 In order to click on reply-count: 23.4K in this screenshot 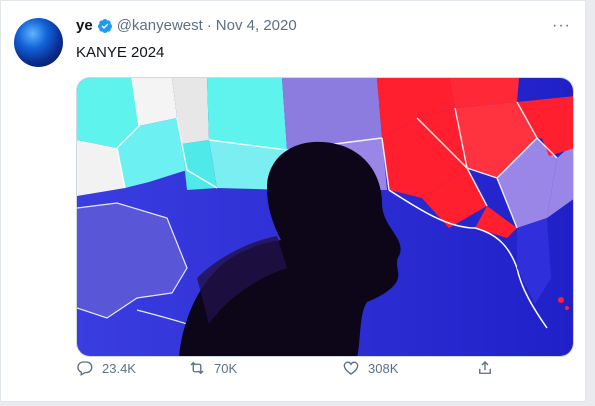, I will do `click(119, 368)`.